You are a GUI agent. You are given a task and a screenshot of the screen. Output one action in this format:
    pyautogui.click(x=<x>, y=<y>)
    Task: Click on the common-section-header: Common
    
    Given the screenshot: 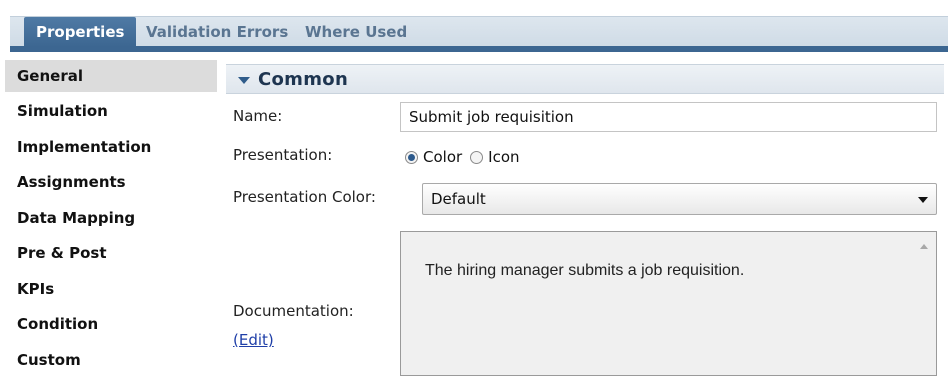 What is the action you would take?
    pyautogui.click(x=585, y=79)
    